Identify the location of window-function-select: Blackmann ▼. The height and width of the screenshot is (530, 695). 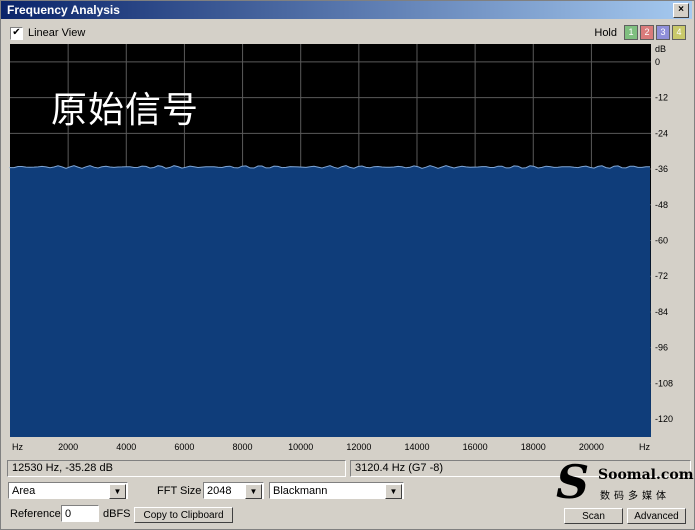
(336, 490).